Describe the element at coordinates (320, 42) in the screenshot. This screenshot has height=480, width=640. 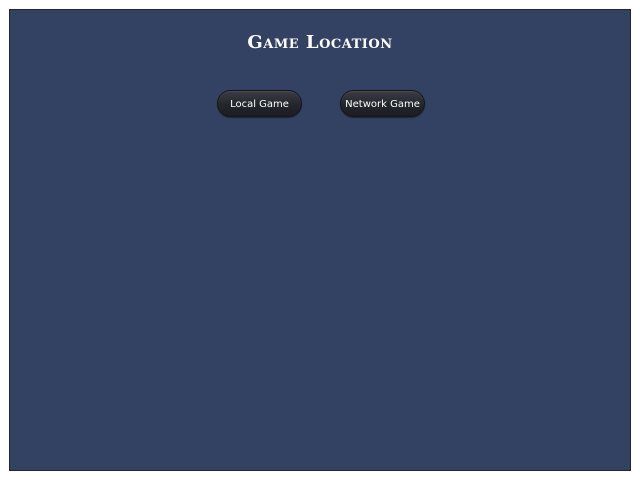
I see `page-title: Game Location` at that location.